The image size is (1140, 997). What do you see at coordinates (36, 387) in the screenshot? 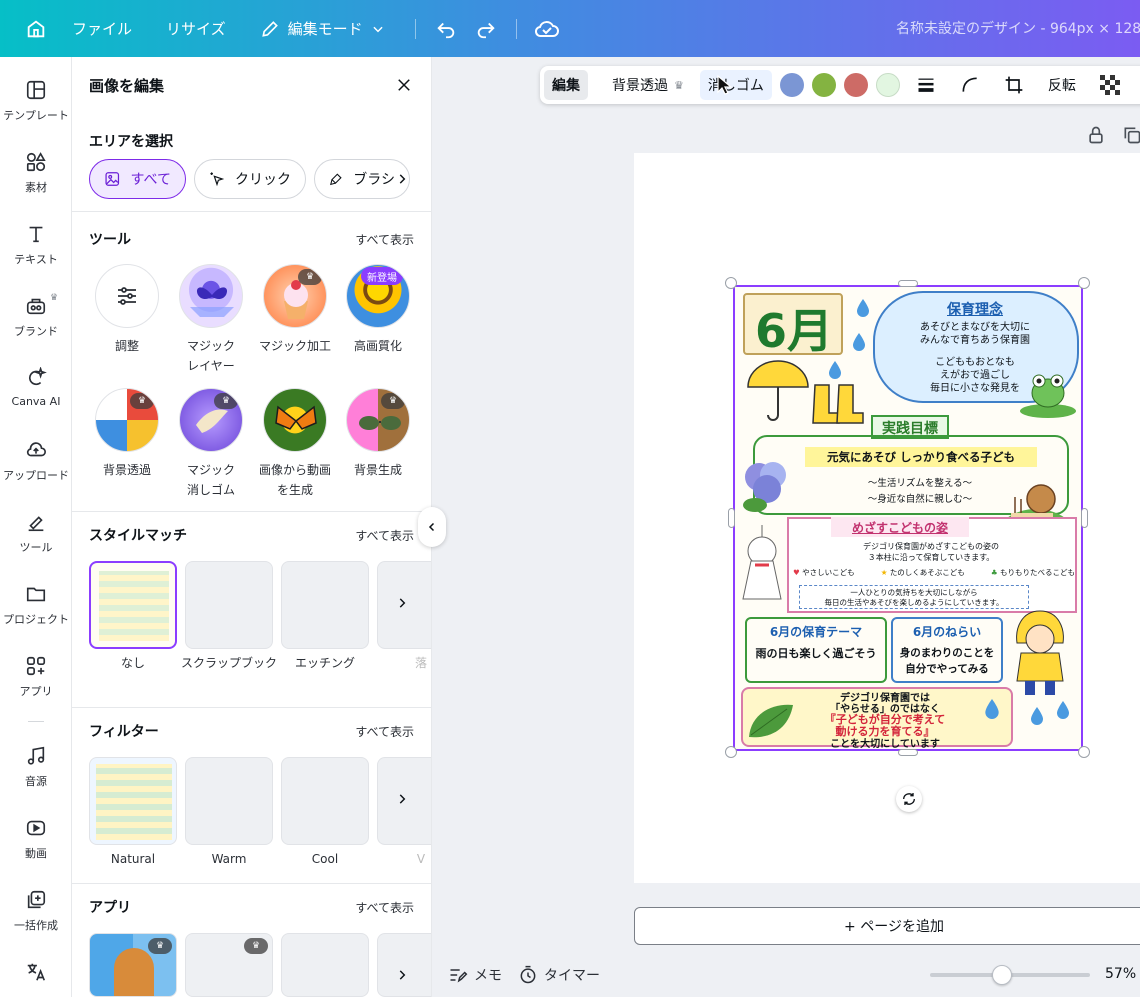
I see `rail-item-canva-ai: Canva AI` at bounding box center [36, 387].